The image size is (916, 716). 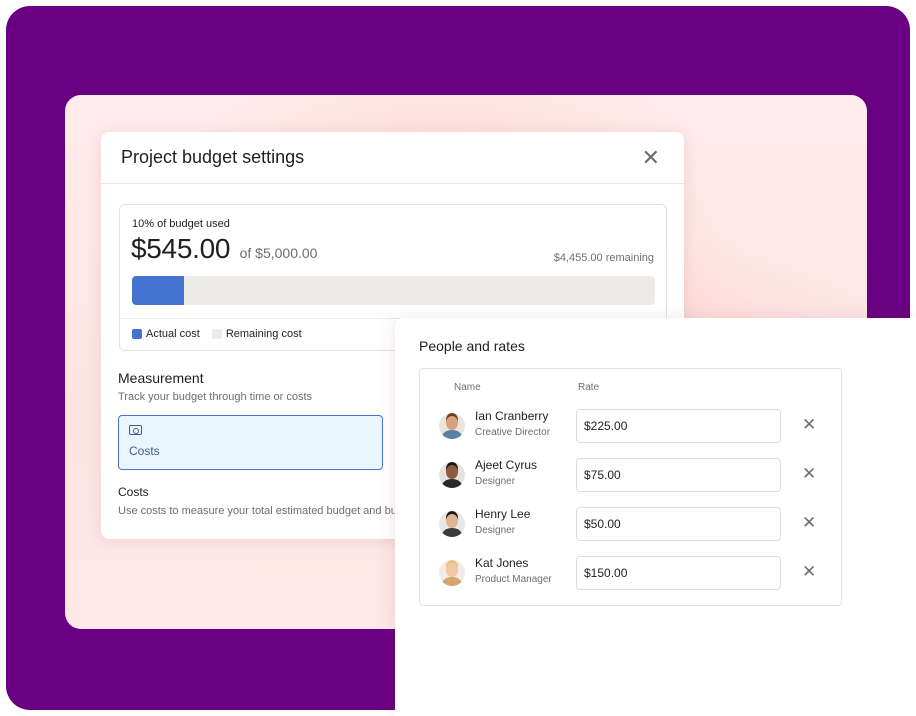 What do you see at coordinates (161, 378) in the screenshot?
I see `measurement-heading: Measurement` at bounding box center [161, 378].